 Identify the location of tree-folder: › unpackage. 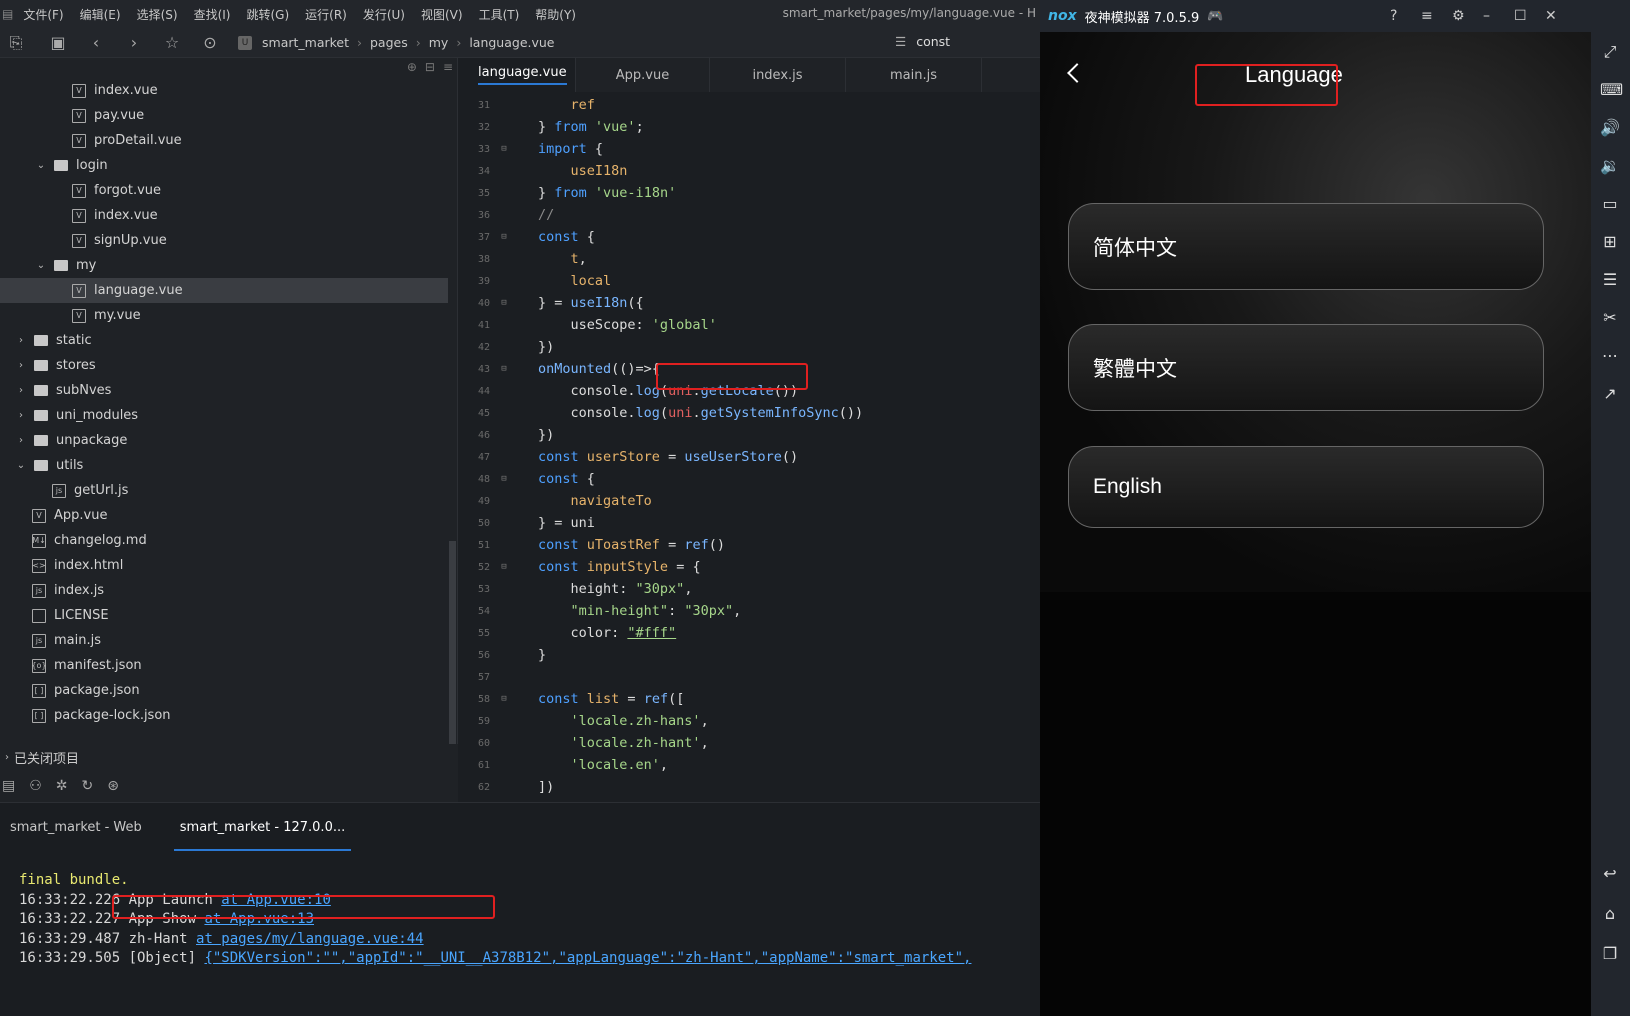
(224, 440).